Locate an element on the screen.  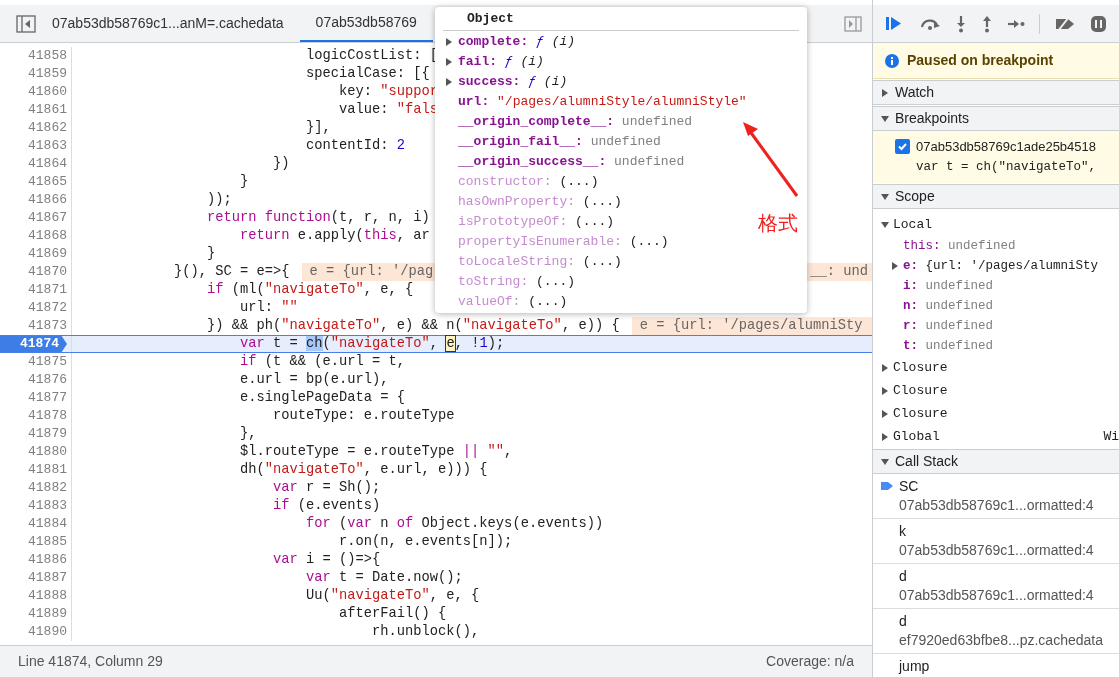
code-line: }) && ph("navigateTo", e) && n("navigateTo", e)) { is located at coordinates (413, 326).